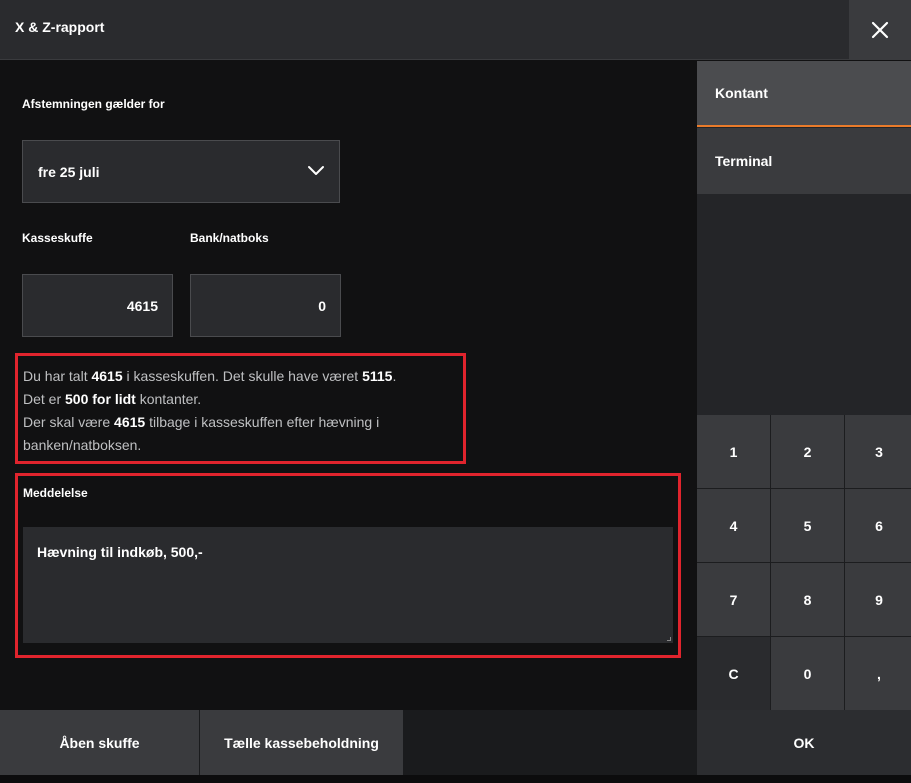 The image size is (911, 783). What do you see at coordinates (55, 493) in the screenshot?
I see `message-label: Meddelelse` at bounding box center [55, 493].